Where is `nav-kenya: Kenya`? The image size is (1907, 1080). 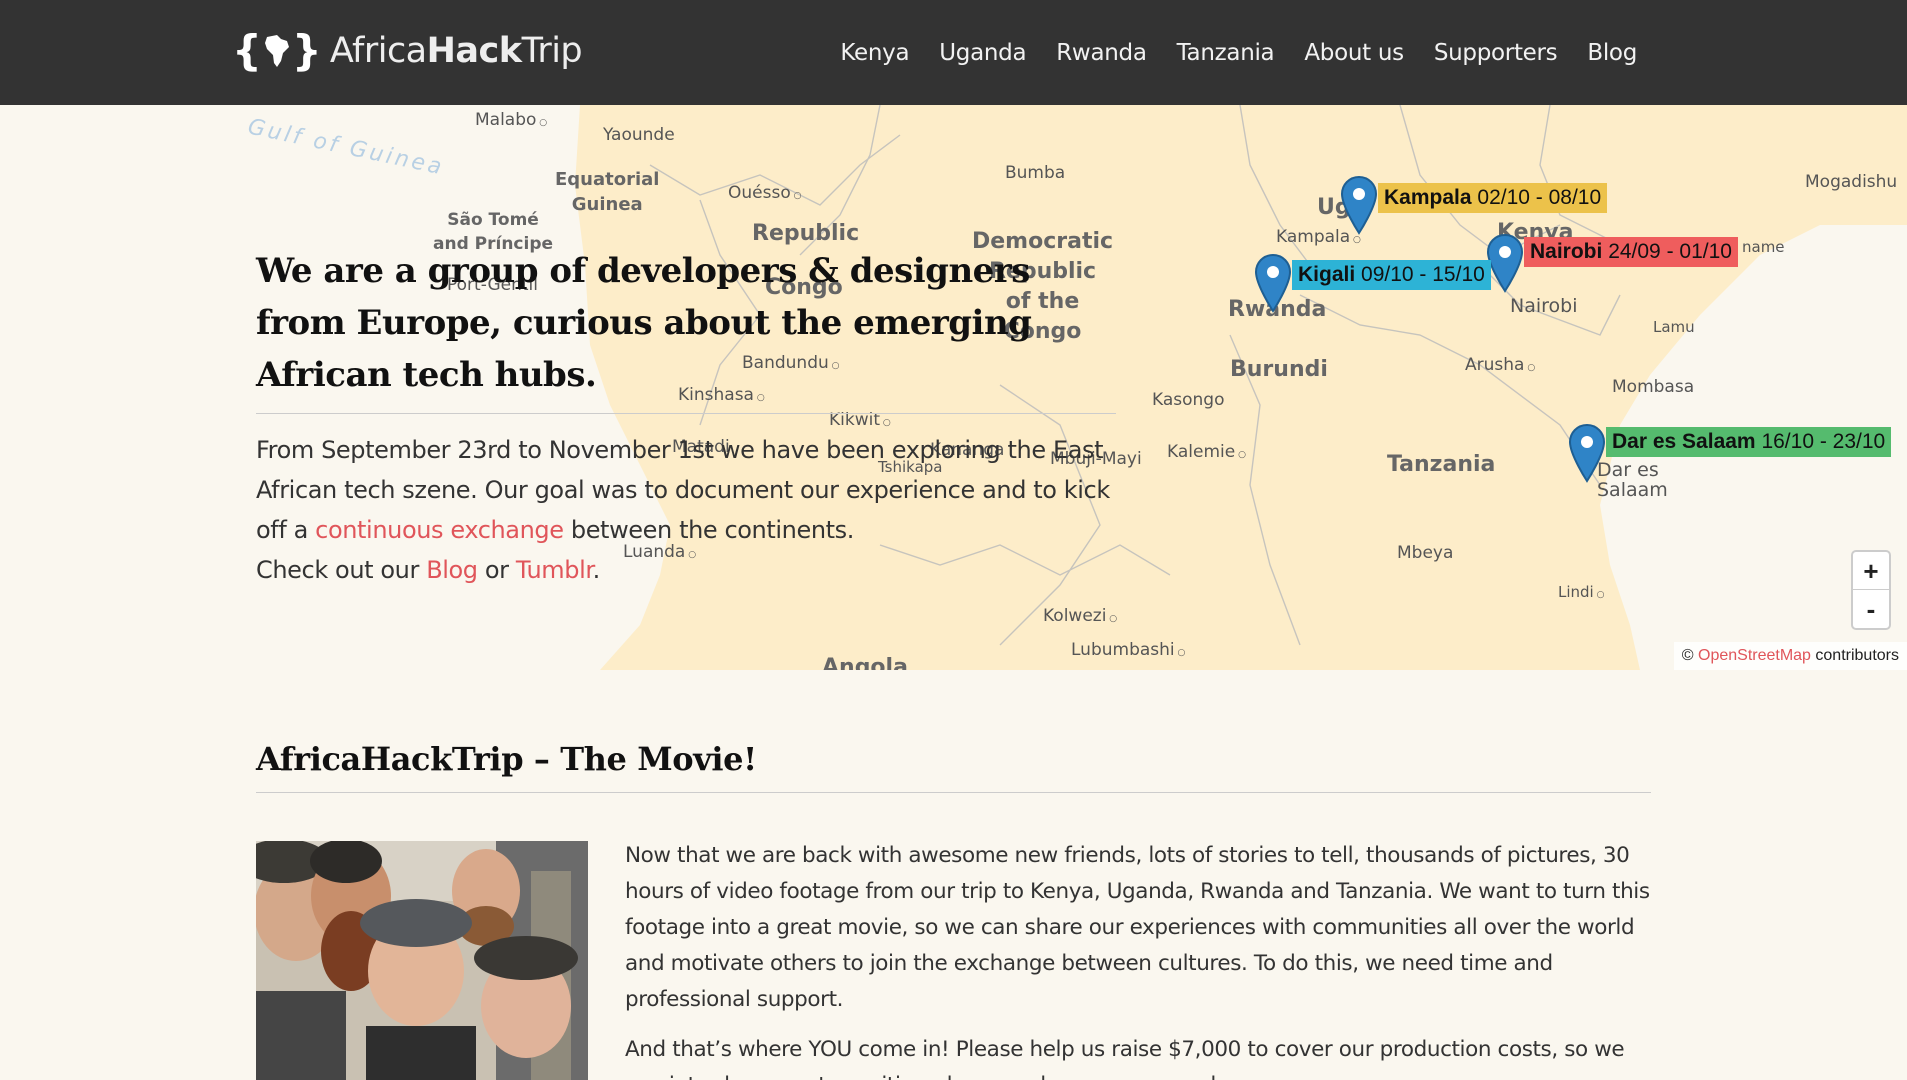
nav-kenya: Kenya is located at coordinates (874, 53).